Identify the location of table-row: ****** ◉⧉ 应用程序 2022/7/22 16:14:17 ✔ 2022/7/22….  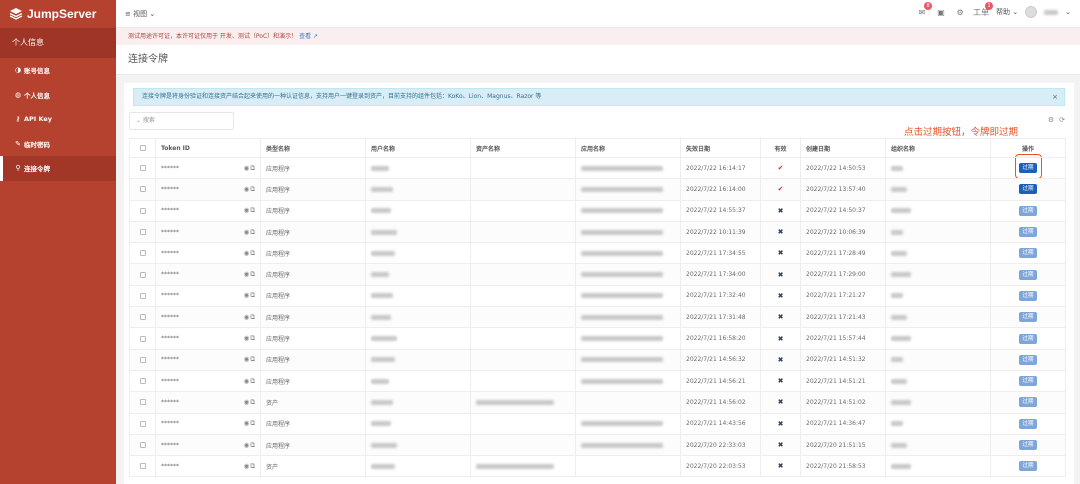
(597, 168).